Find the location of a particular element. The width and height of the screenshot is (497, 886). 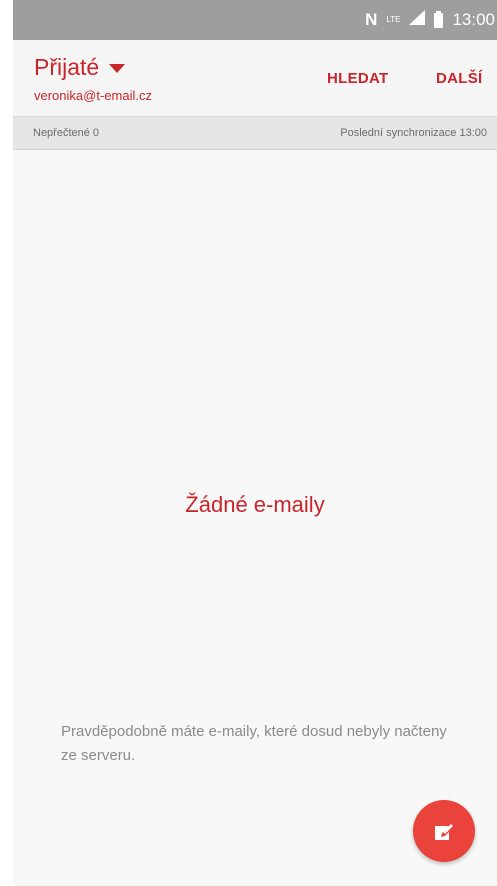

folder-title: Přijaté is located at coordinates (66, 67).